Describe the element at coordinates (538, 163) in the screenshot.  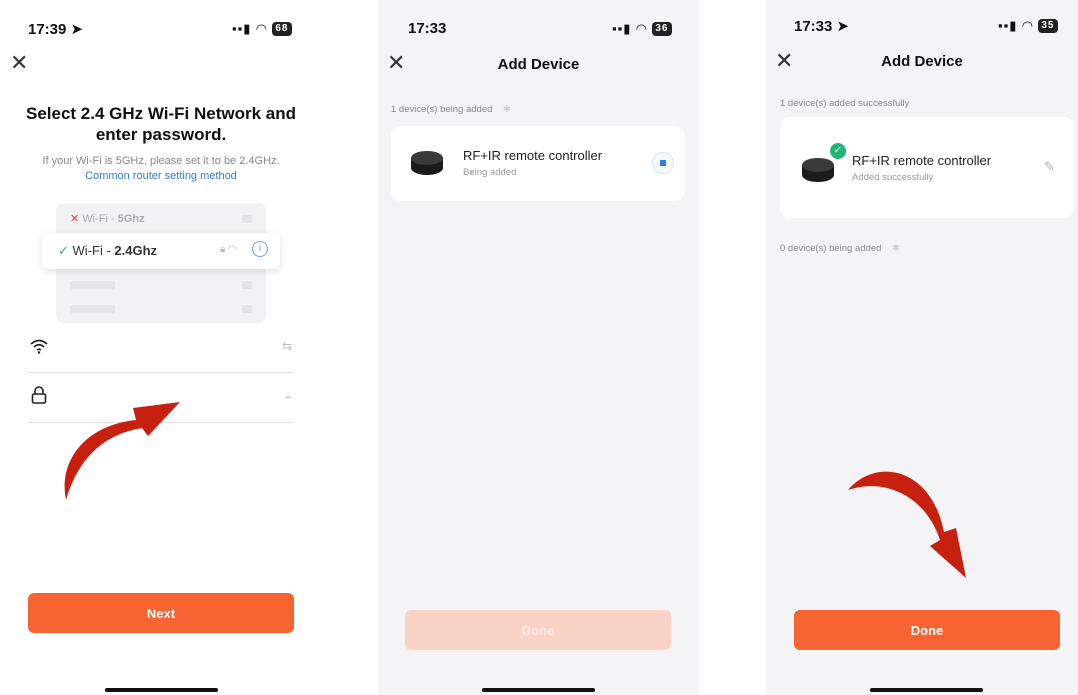
I see `device-card: RF+IR remote controller Being added` at that location.